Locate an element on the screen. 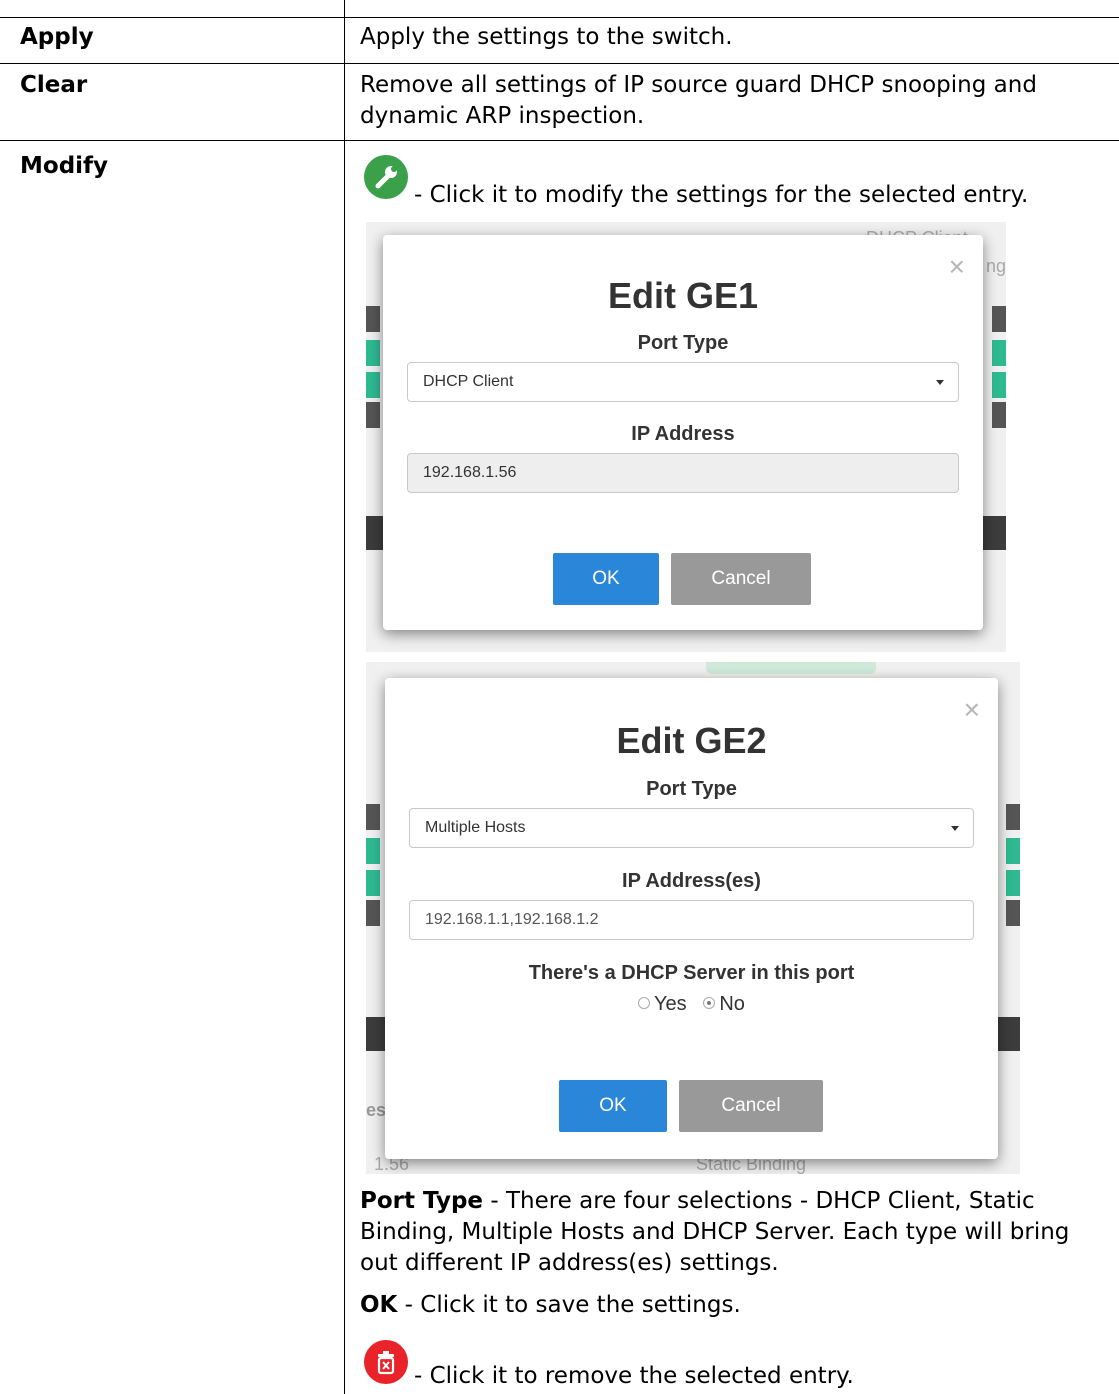 The height and width of the screenshot is (1394, 1119). ip-address-label: IP Address is located at coordinates (683, 434).